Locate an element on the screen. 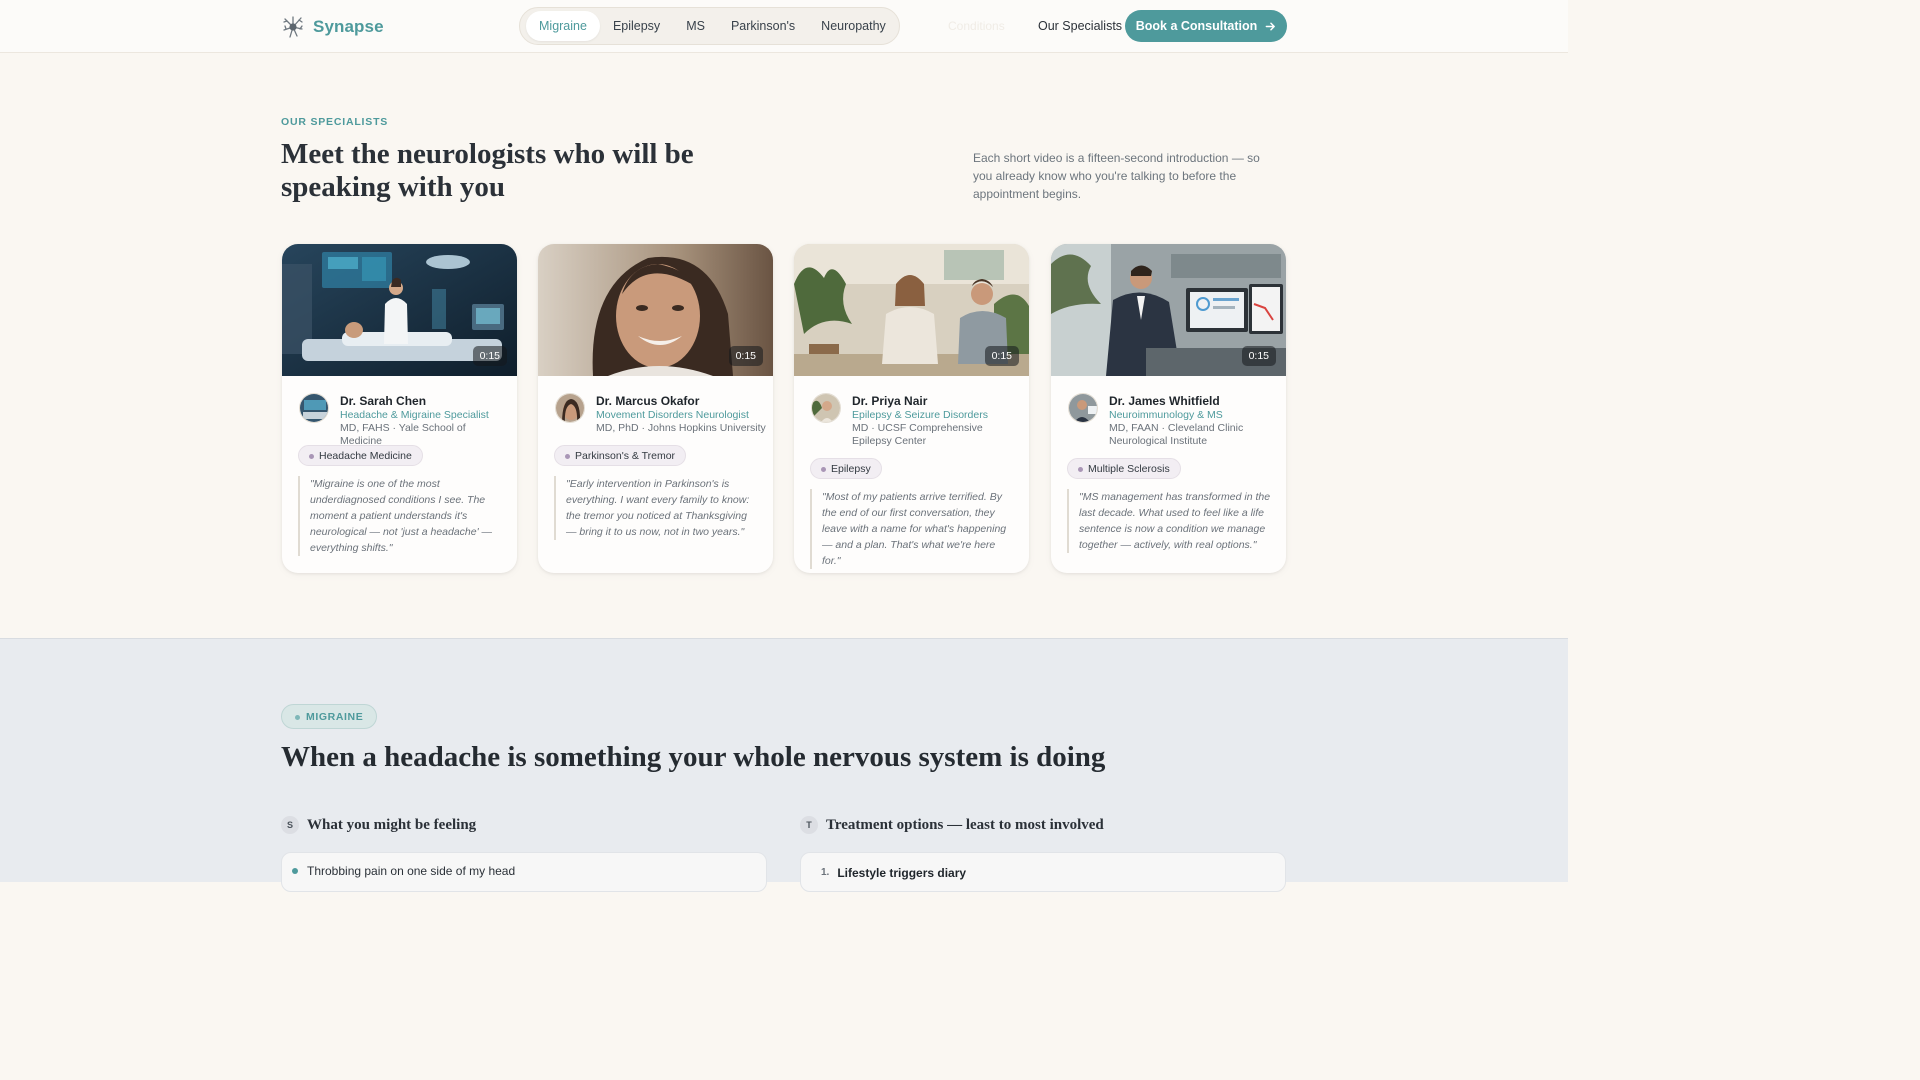 The width and height of the screenshot is (1920, 1080). brand-logo: Synapse is located at coordinates (332, 27).